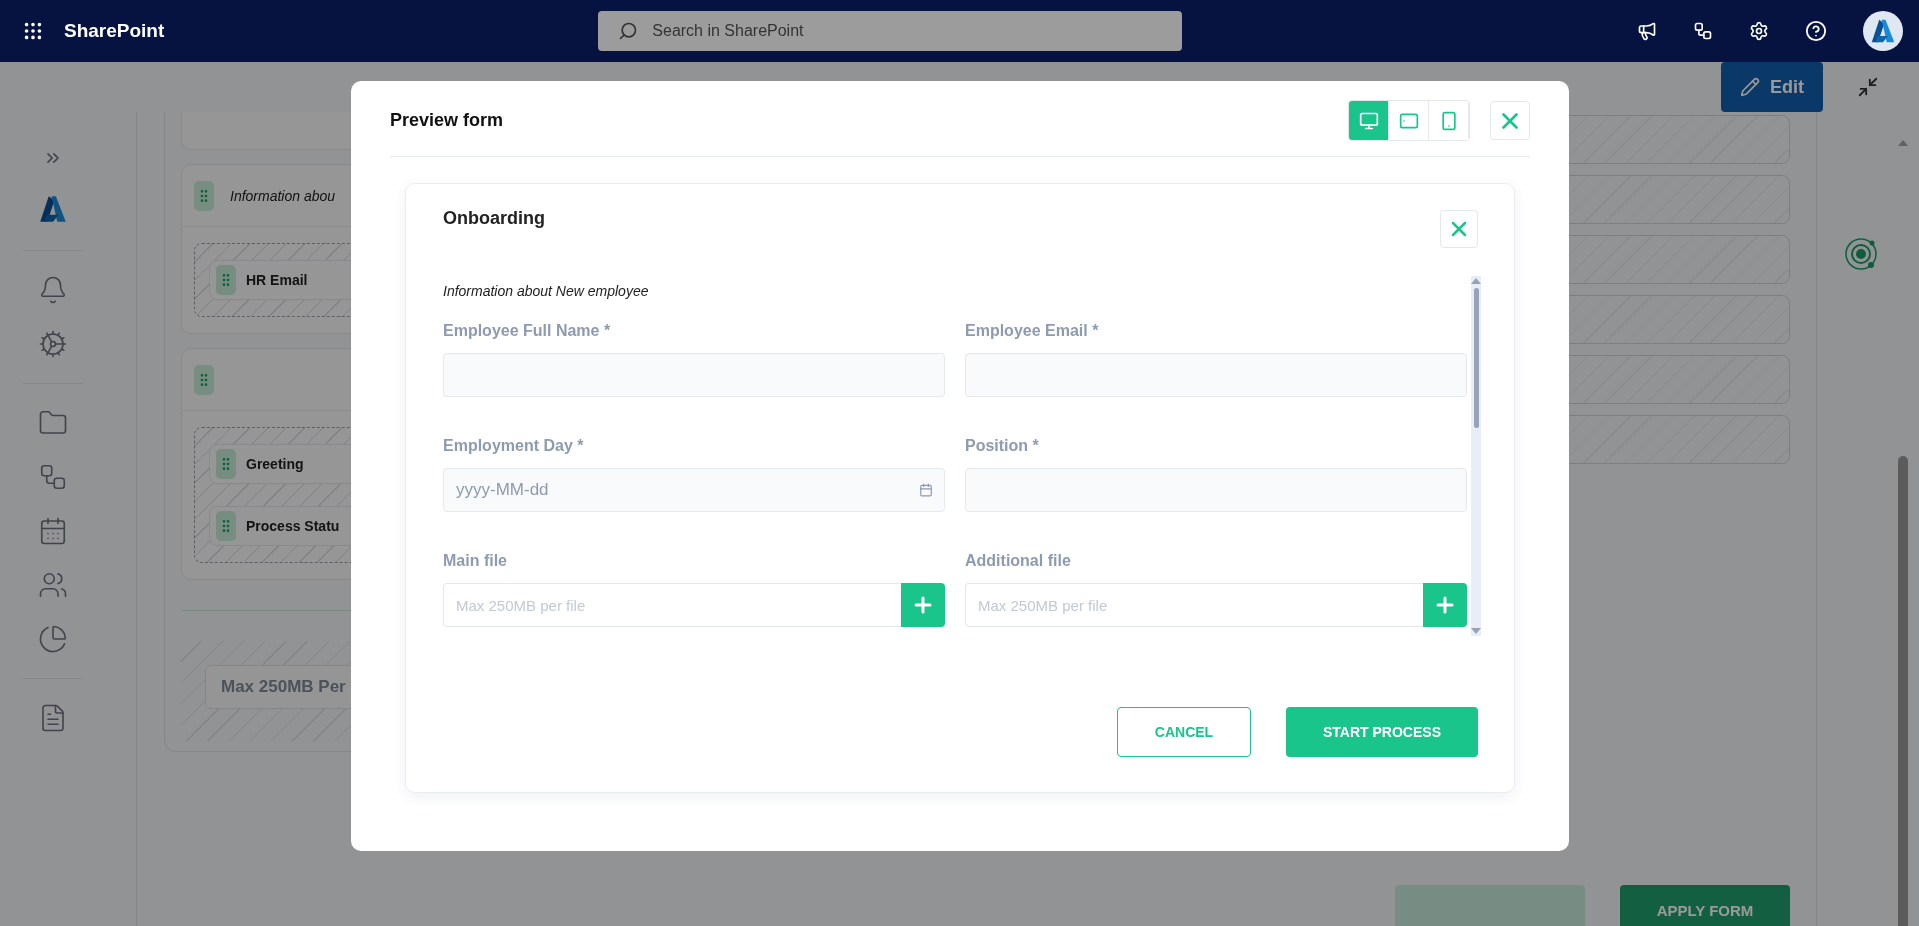 The image size is (1919, 926). Describe the element at coordinates (1816, 31) in the screenshot. I see `help-icon` at that location.